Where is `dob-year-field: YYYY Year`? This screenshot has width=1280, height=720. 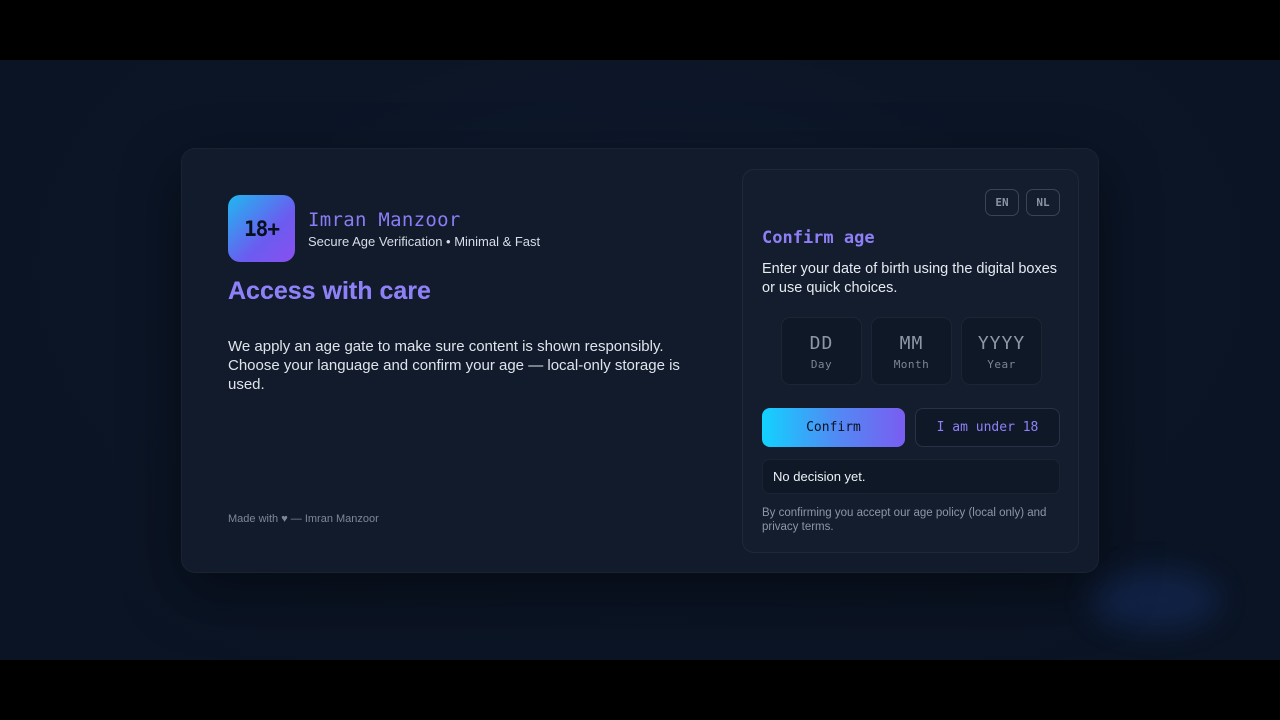 dob-year-field: YYYY Year is located at coordinates (1001, 351).